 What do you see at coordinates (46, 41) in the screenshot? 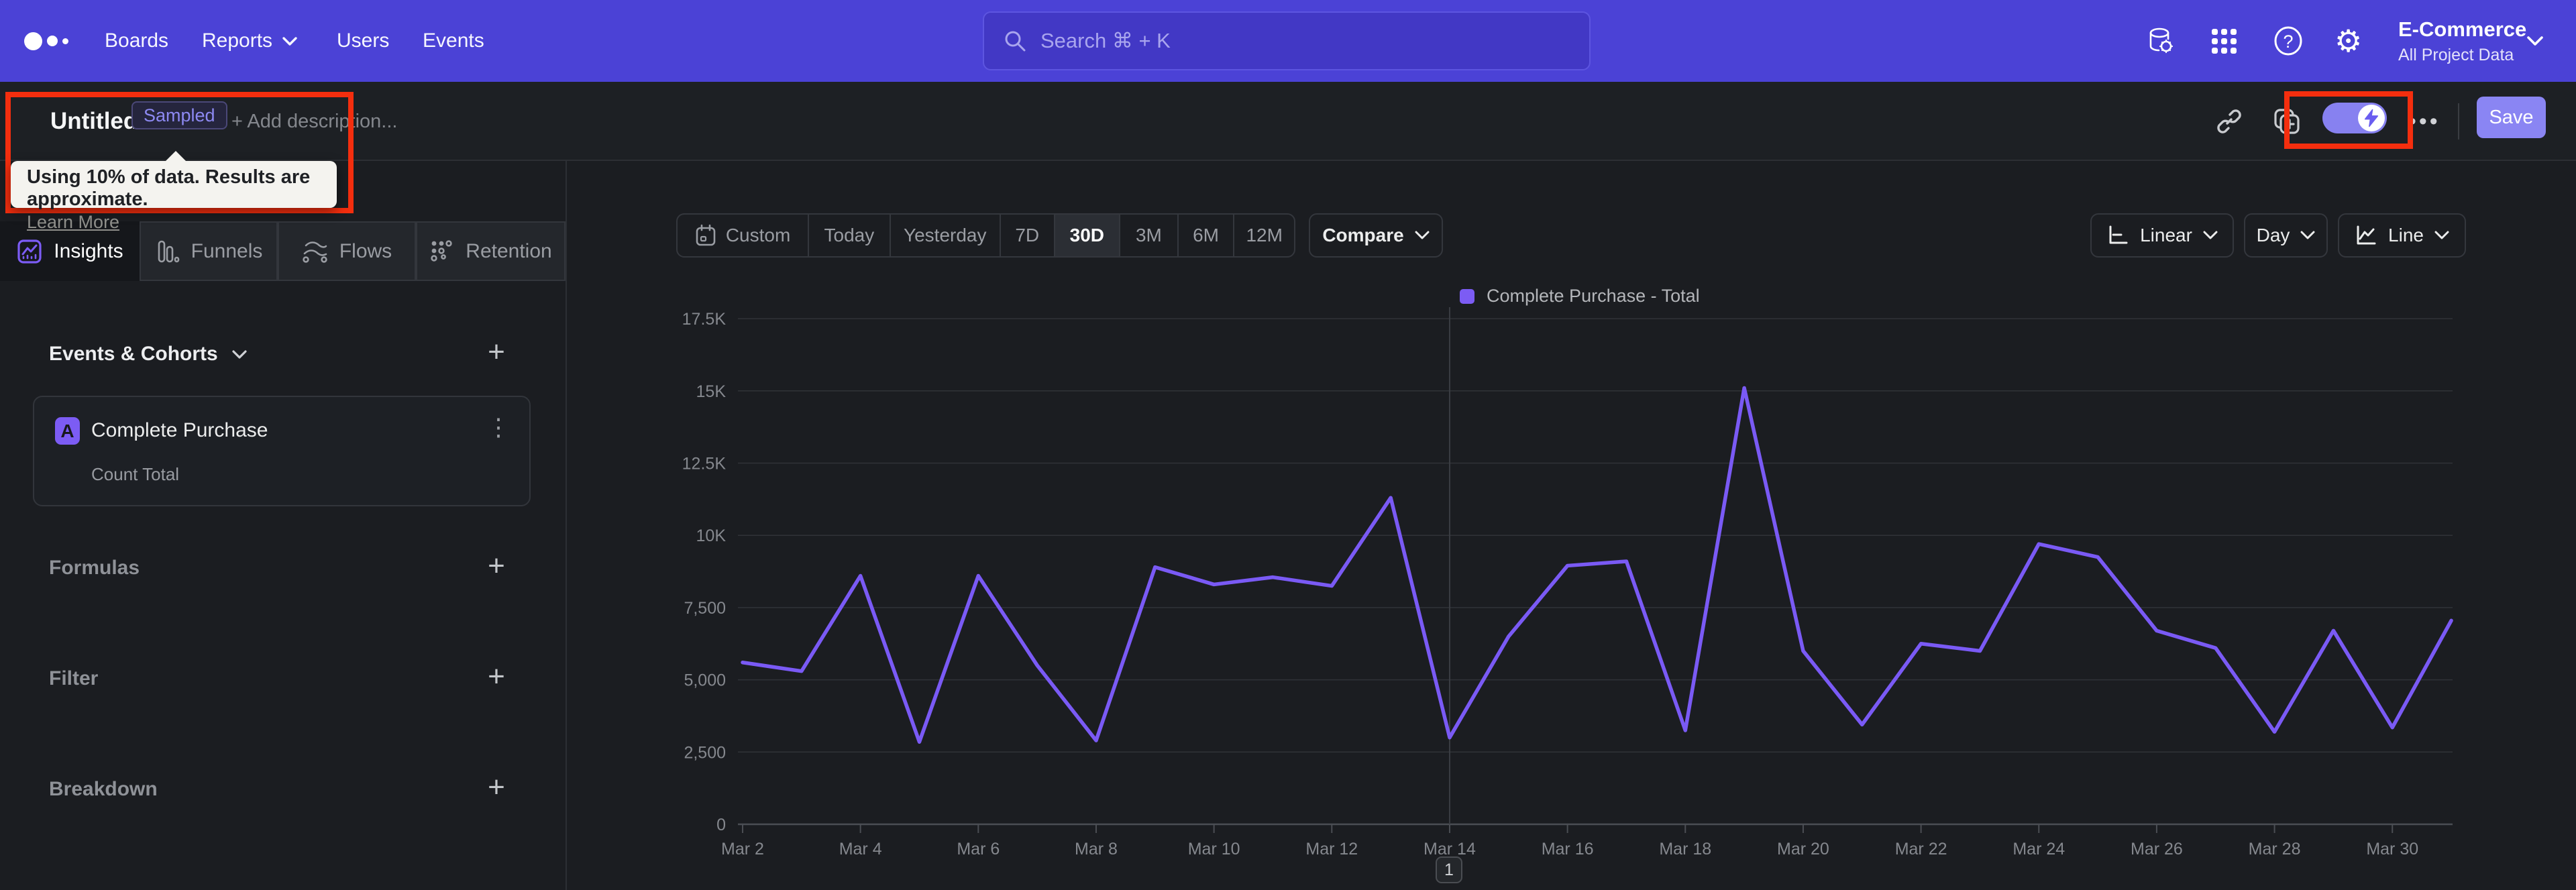
I see `mixpanel-logo-icon` at bounding box center [46, 41].